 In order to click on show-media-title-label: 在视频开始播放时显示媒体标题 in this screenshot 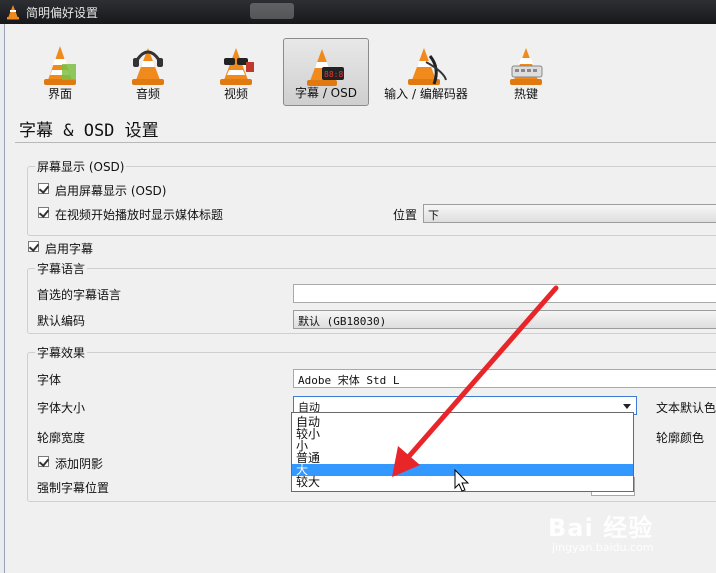, I will do `click(139, 215)`.